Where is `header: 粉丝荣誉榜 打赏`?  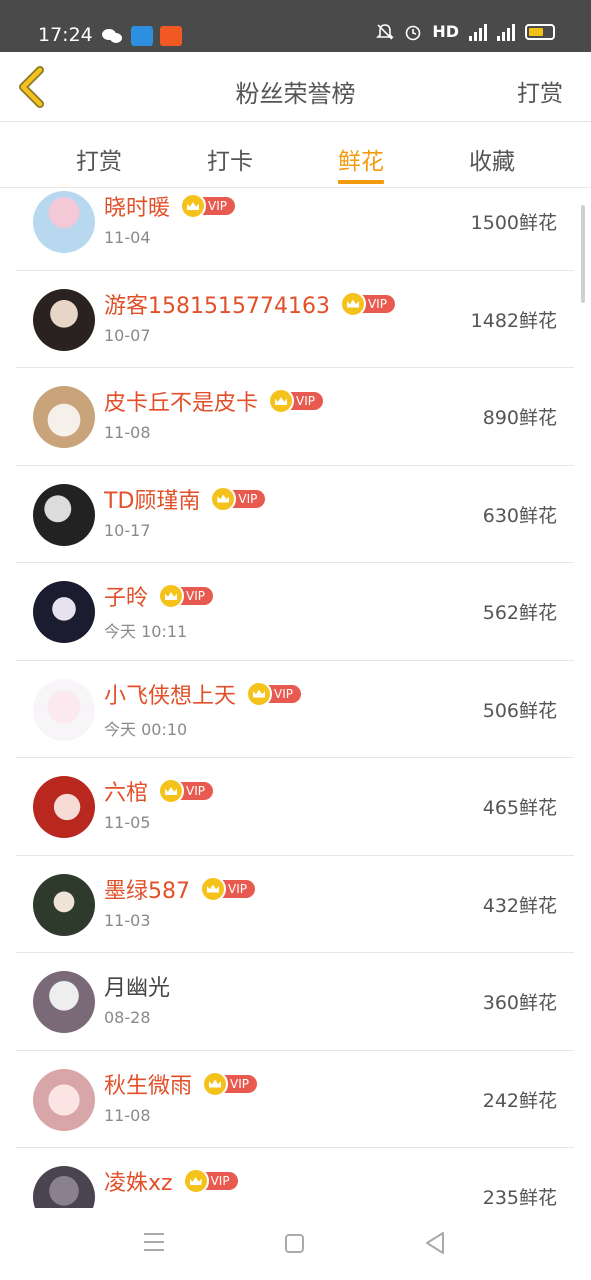
header: 粉丝荣誉榜 打赏 is located at coordinates (295, 87).